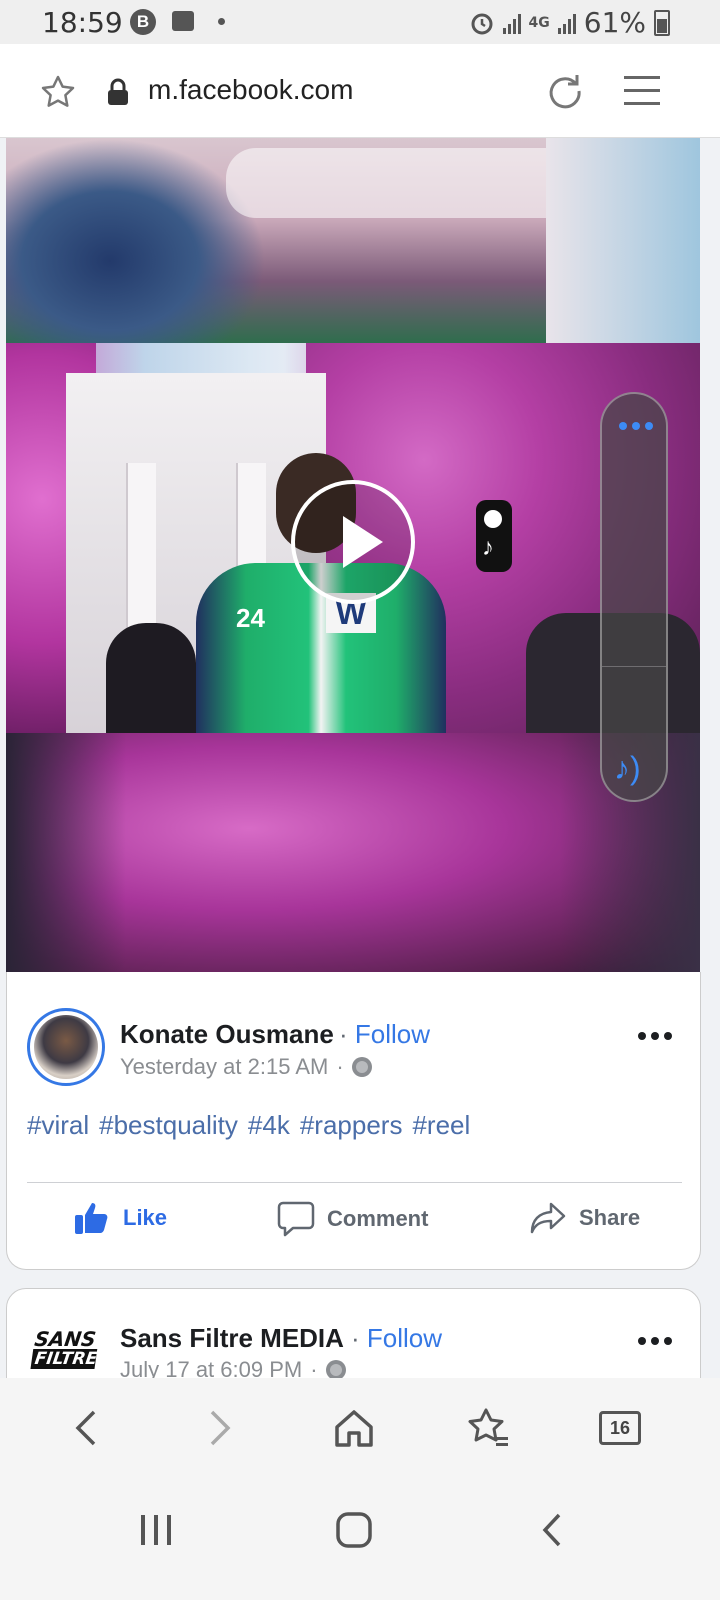  What do you see at coordinates (91, 1218) in the screenshot?
I see `thumbs-up-icon` at bounding box center [91, 1218].